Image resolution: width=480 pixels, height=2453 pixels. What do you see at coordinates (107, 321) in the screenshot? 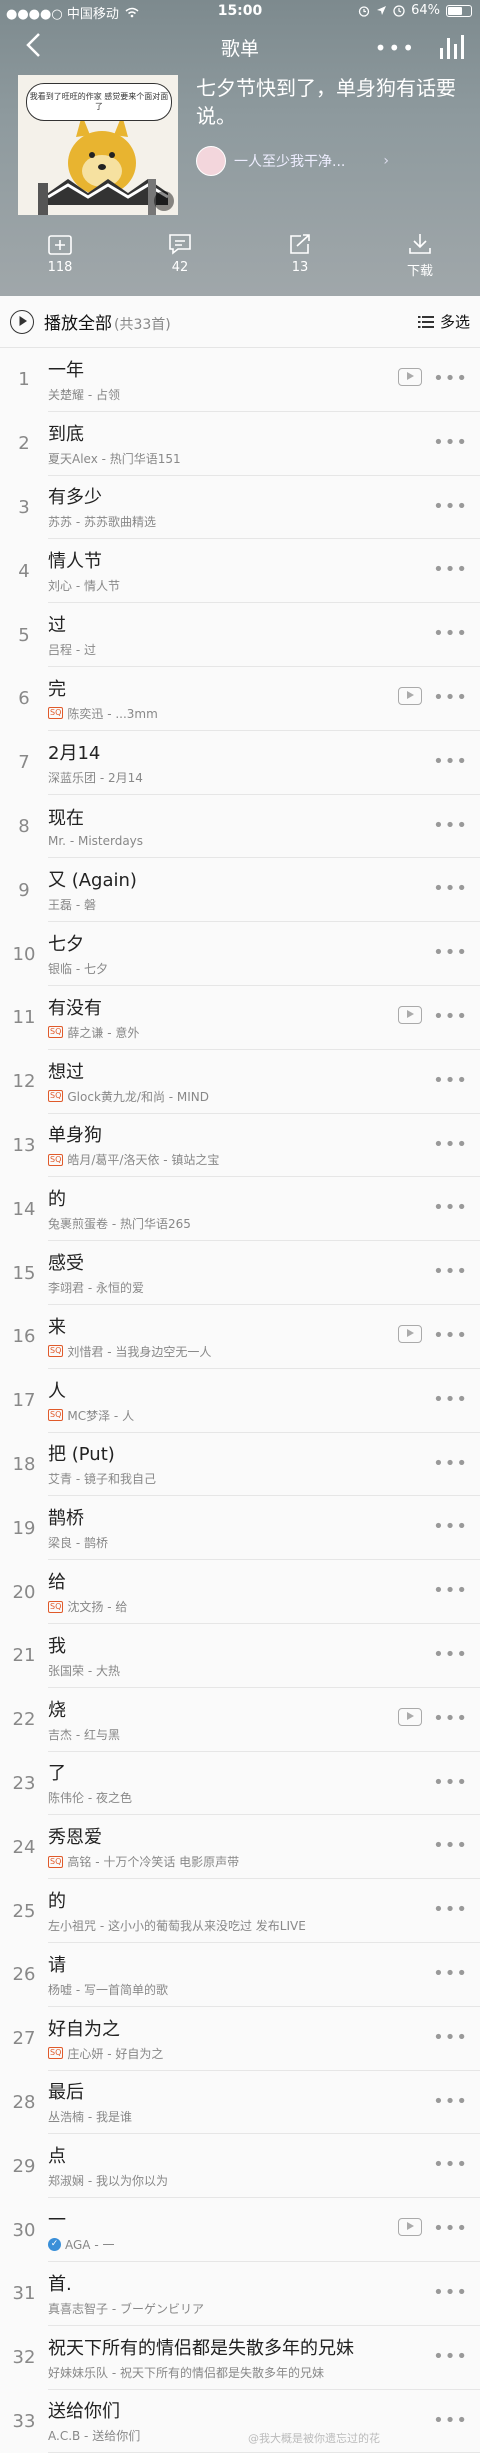
I see `play-all-button: 播放全部(共33首)` at bounding box center [107, 321].